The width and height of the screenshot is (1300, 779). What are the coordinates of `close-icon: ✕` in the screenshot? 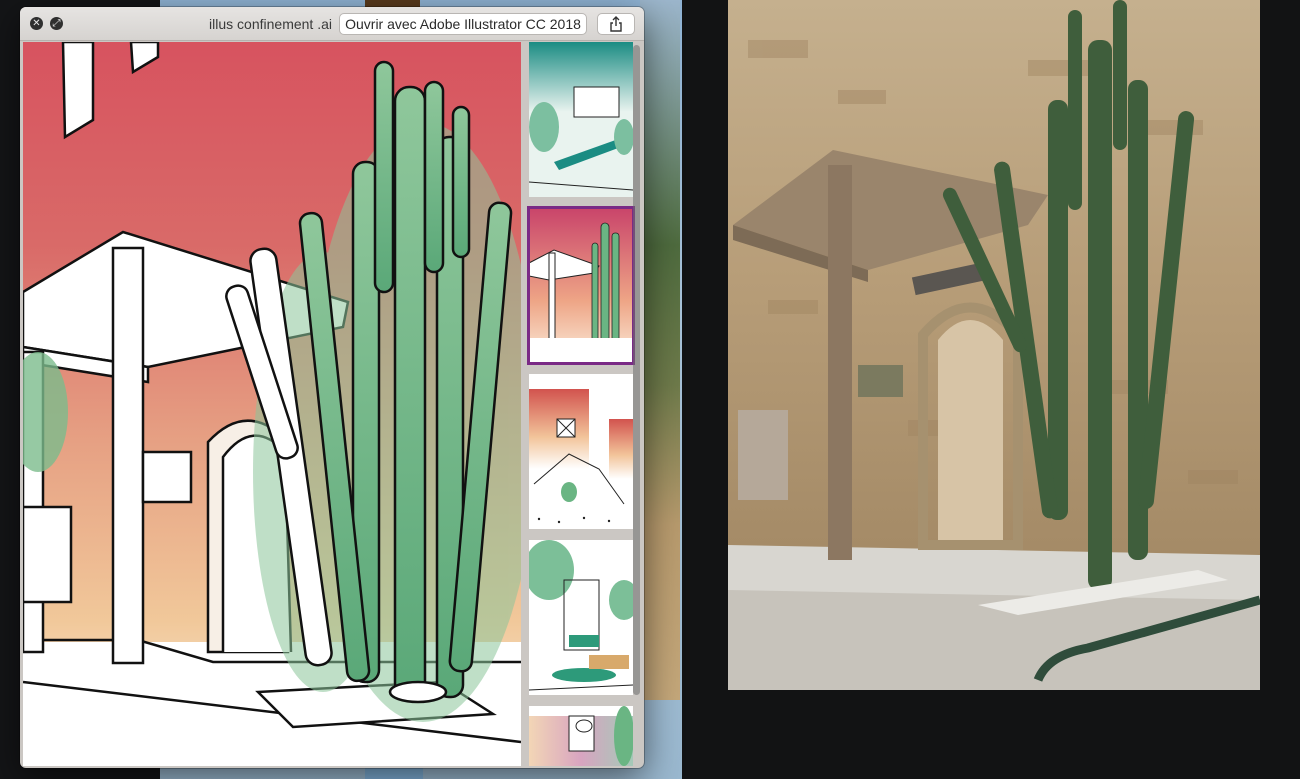 It's located at (36, 23).